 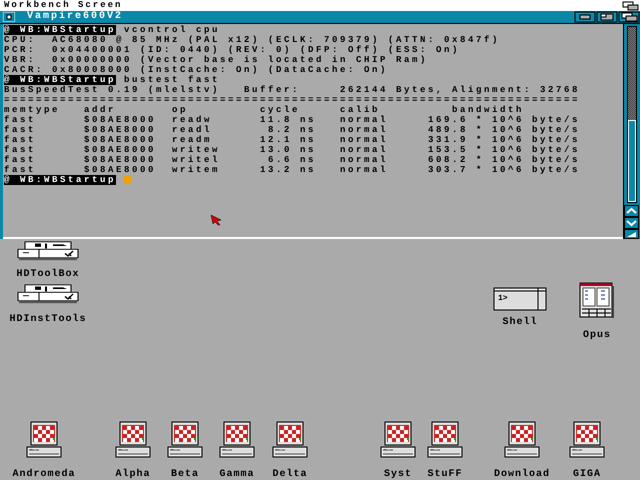 I want to click on table-cell: 13.2 ns, so click(x=288, y=170).